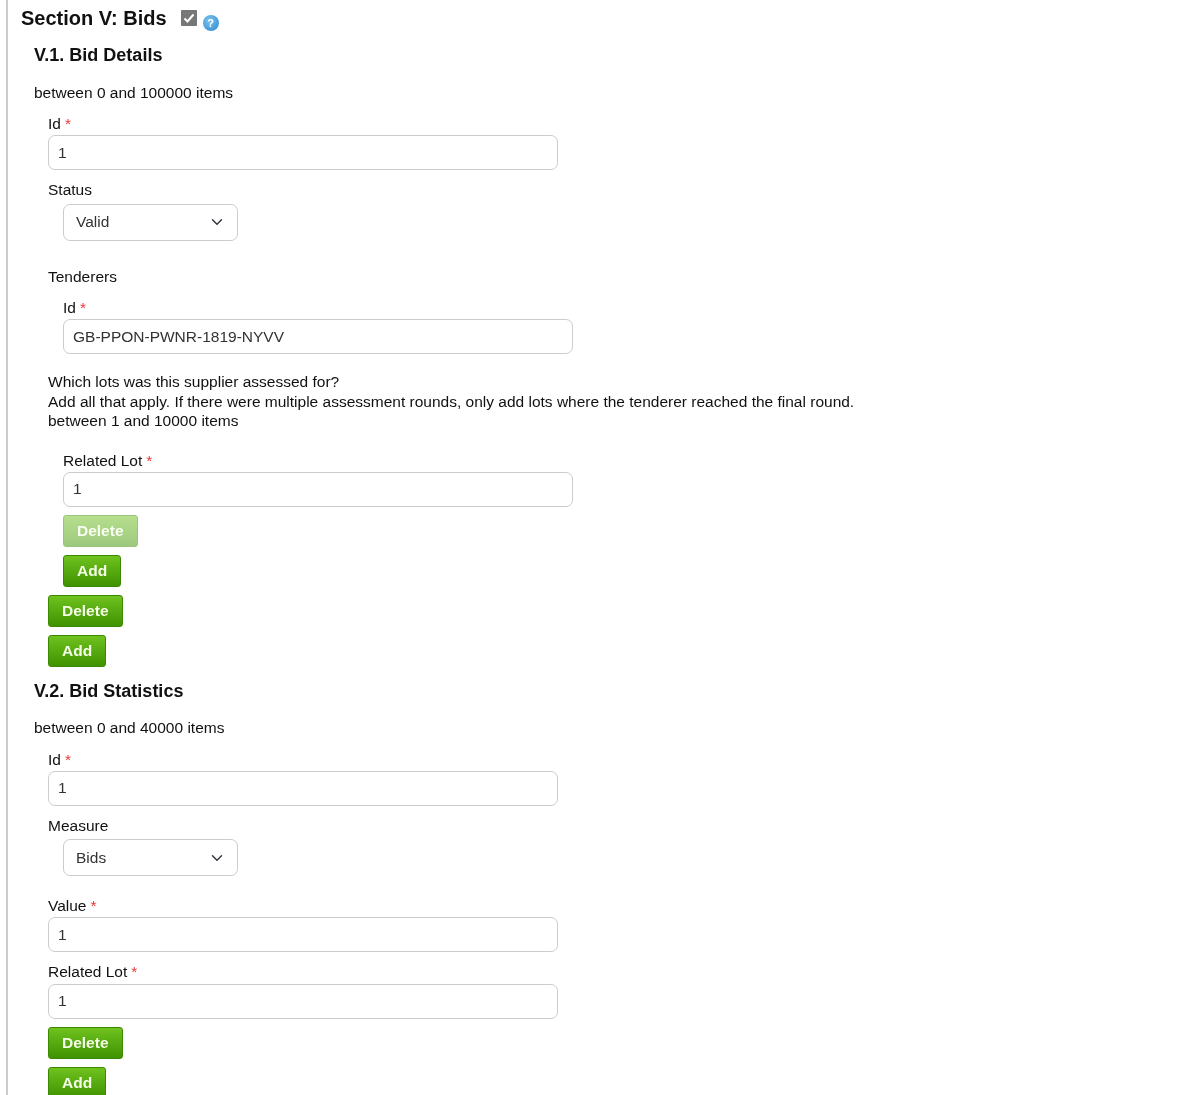 Image resolution: width=1183 pixels, height=1095 pixels. Describe the element at coordinates (129, 728) in the screenshot. I see `item-count-note: between 0 and 40000 items` at that location.